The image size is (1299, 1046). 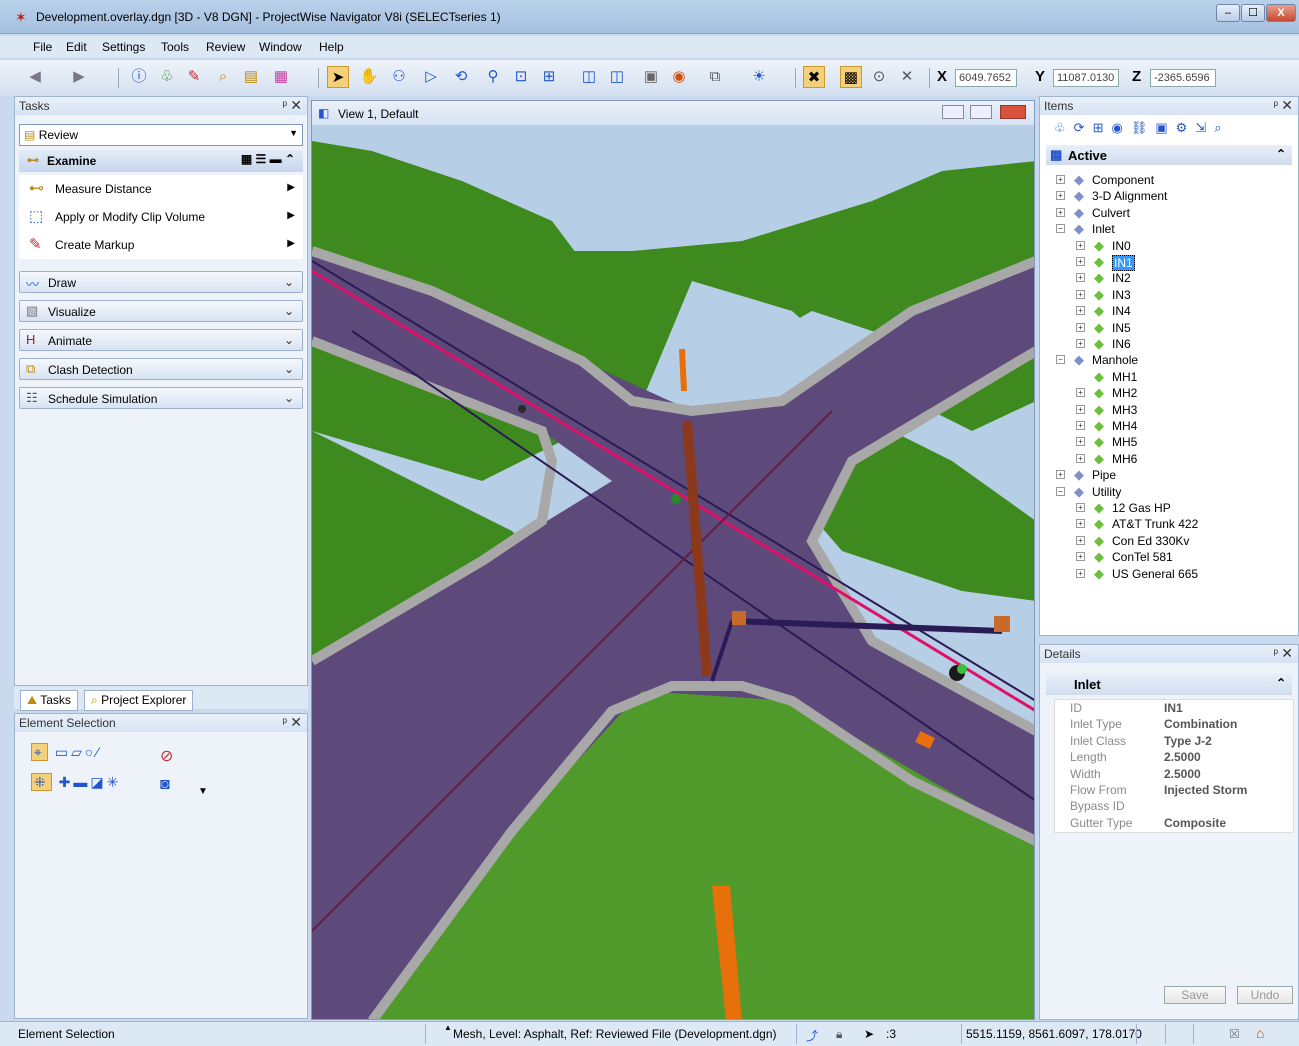 What do you see at coordinates (1169, 155) in the screenshot?
I see `active-header: ▩ Active ⌃` at bounding box center [1169, 155].